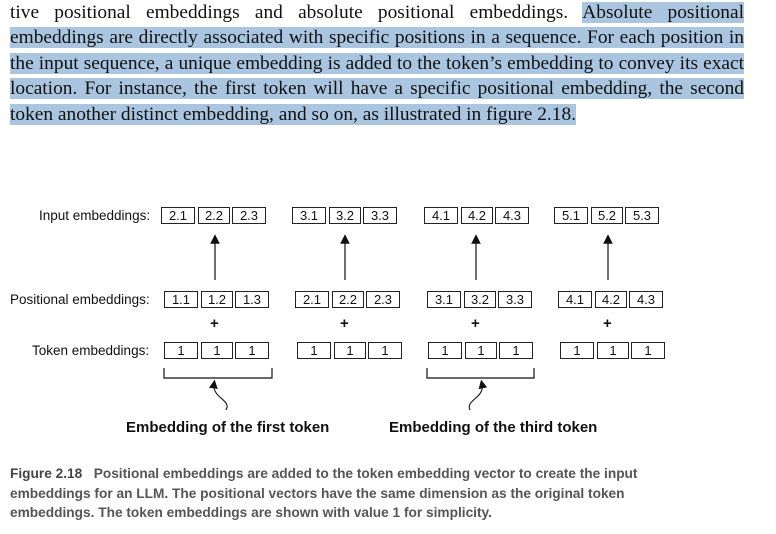 The height and width of the screenshot is (534, 776). I want to click on third-token-annotation: Embedding of the third token, so click(493, 427).